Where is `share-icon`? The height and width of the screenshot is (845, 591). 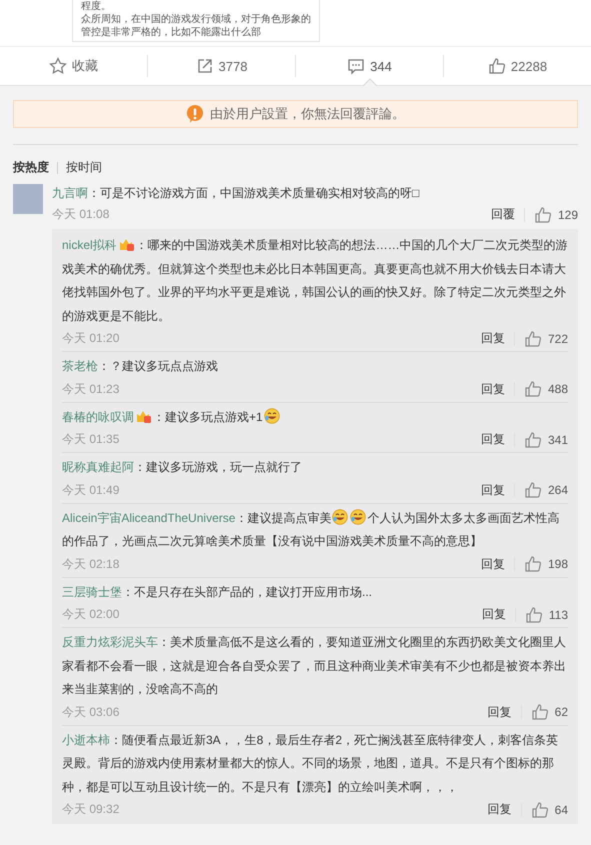 share-icon is located at coordinates (205, 66).